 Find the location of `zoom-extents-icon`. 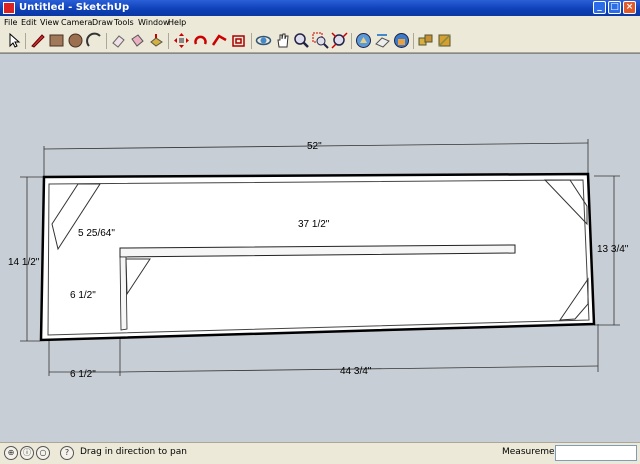

zoom-extents-icon is located at coordinates (339, 40).